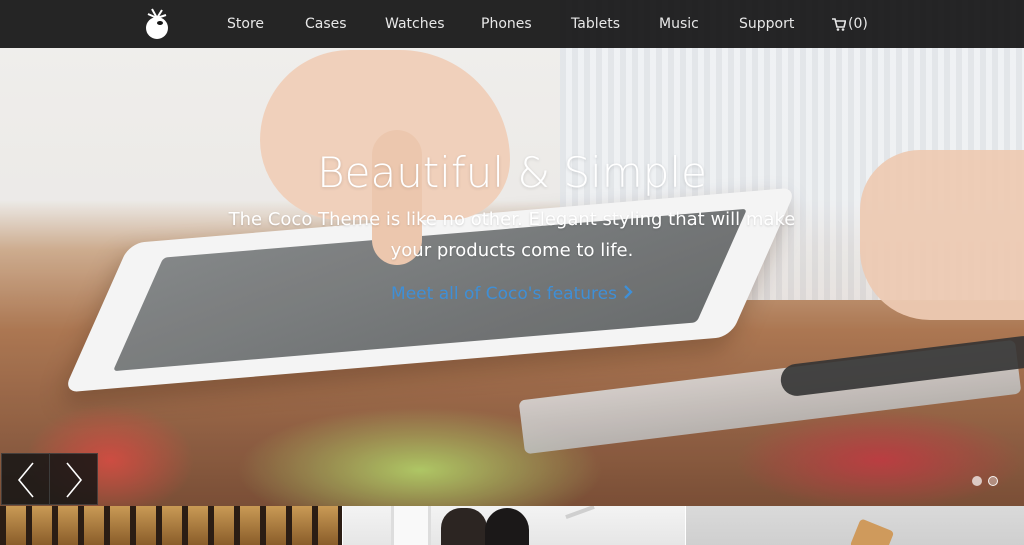  What do you see at coordinates (245, 24) in the screenshot?
I see `nav-item-store: Store` at bounding box center [245, 24].